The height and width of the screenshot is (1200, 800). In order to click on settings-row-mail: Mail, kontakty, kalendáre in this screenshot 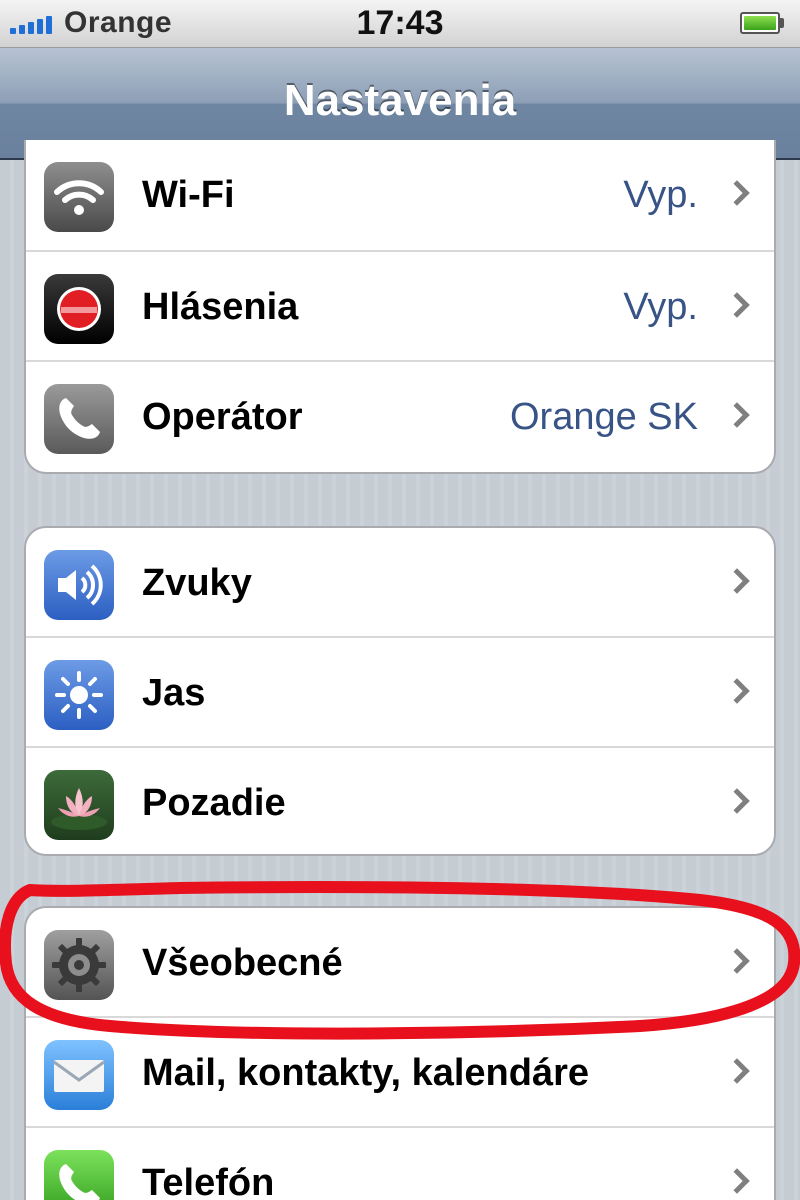, I will do `click(400, 1073)`.